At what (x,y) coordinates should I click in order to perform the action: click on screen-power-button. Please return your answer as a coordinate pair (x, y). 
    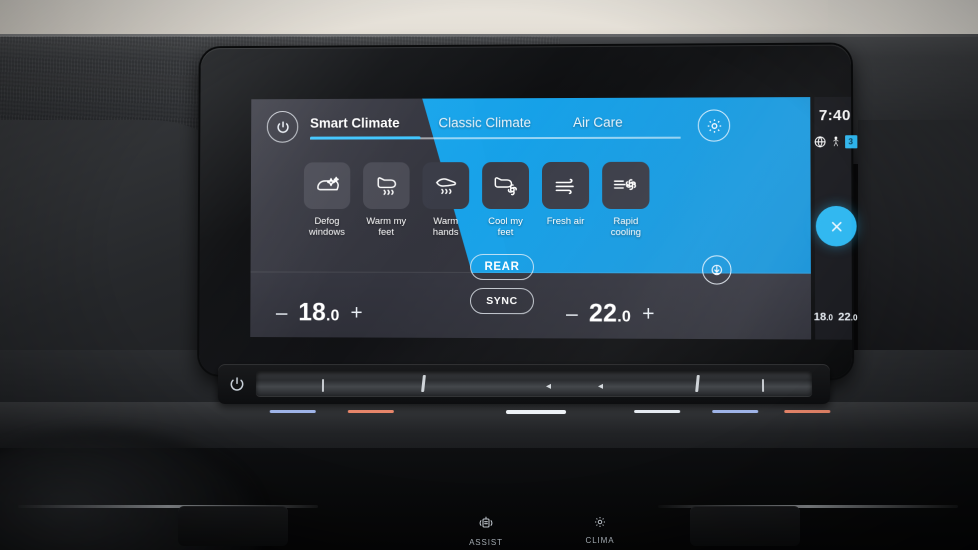
    Looking at the image, I should click on (282, 126).